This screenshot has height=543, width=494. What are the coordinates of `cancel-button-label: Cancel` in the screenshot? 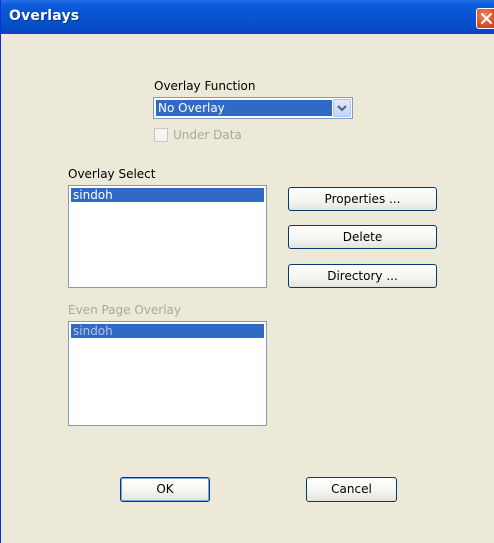 It's located at (351, 489).